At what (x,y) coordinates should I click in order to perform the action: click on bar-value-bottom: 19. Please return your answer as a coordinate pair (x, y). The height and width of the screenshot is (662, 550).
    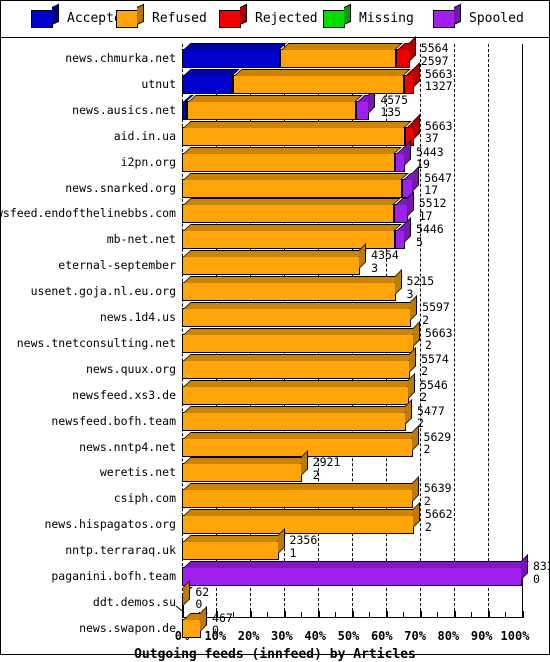
    Looking at the image, I should click on (423, 164).